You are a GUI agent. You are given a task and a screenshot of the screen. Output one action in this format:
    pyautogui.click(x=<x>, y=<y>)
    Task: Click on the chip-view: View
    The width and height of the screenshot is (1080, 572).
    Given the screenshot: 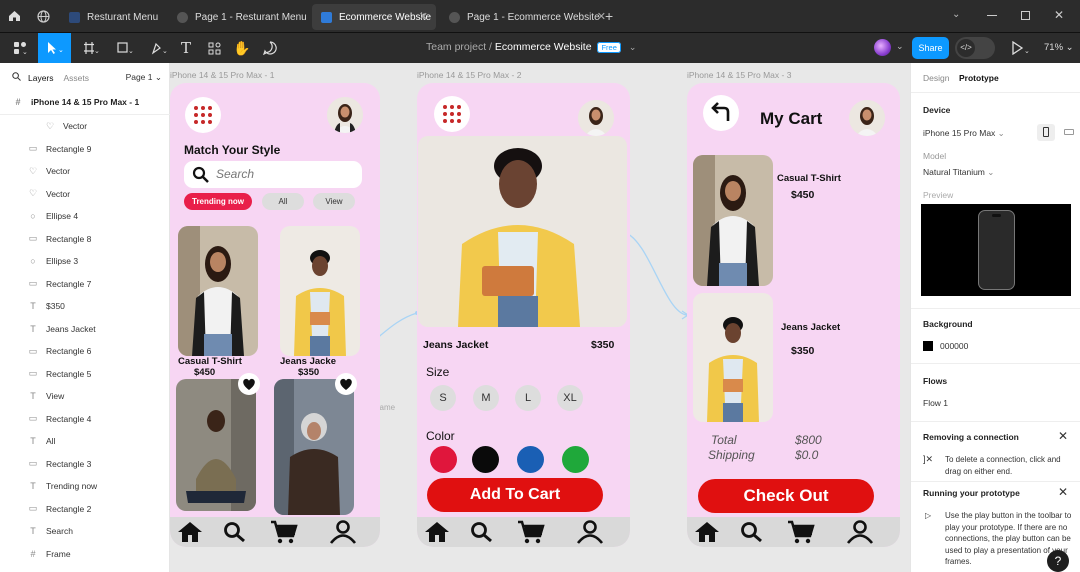 What is the action you would take?
    pyautogui.click(x=334, y=201)
    